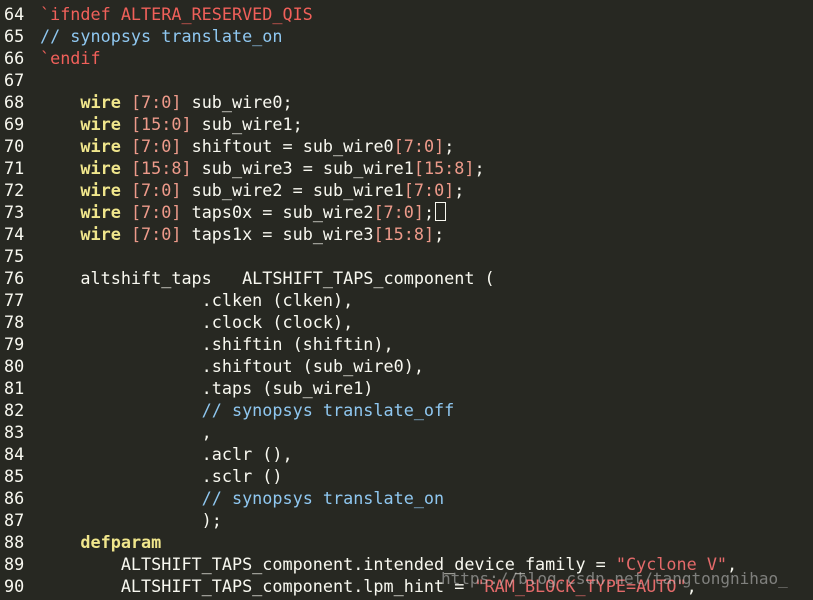 The width and height of the screenshot is (813, 600). I want to click on code-line: 78 .clock (clock),, so click(406, 322).